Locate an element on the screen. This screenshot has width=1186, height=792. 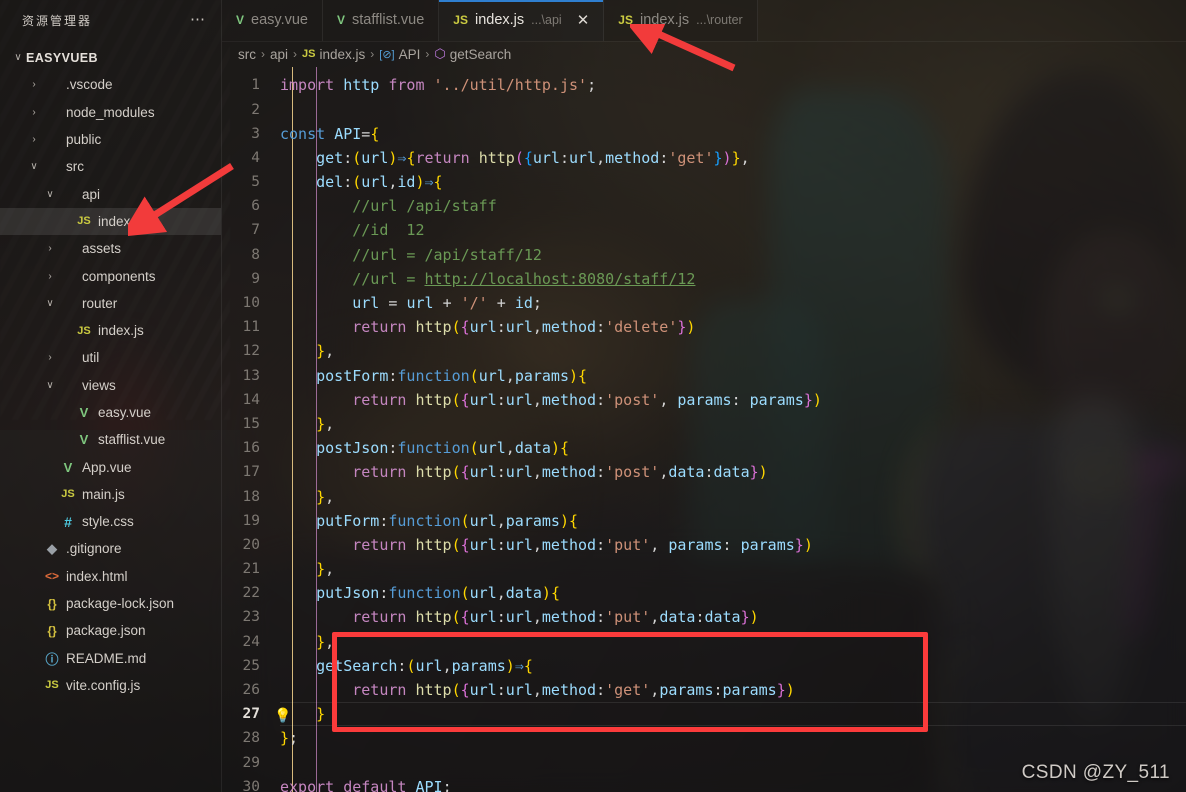
tree-item-package-lock-json: {} package-lock.json is located at coordinates (110, 603).